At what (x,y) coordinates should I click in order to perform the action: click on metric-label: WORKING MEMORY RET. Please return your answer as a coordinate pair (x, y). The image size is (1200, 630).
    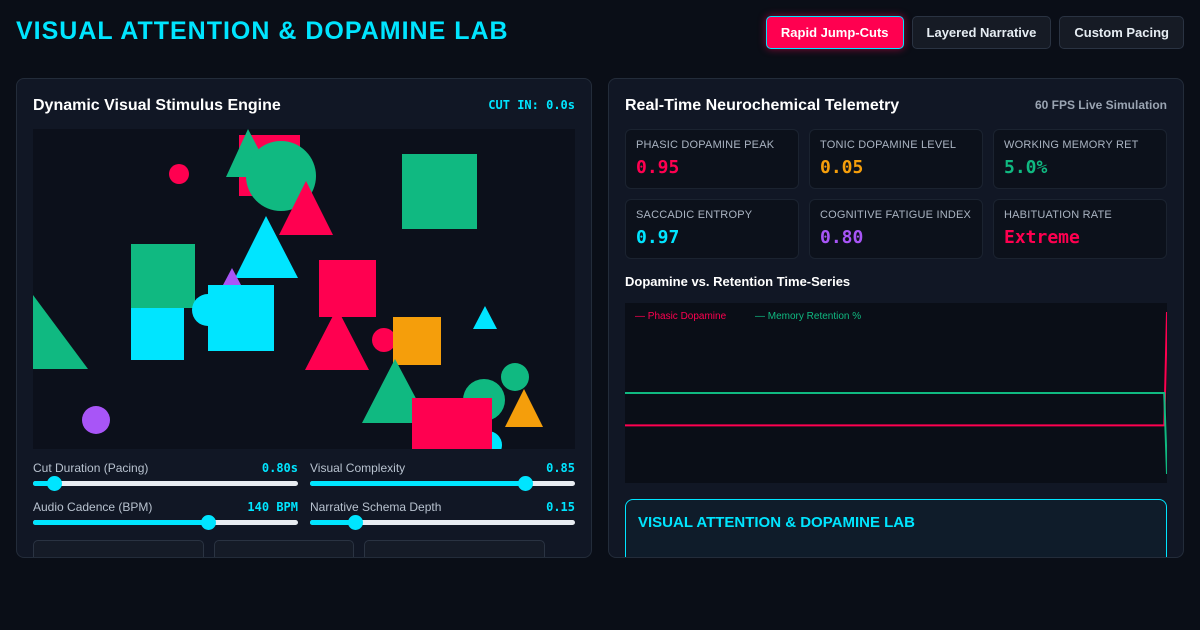
    Looking at the image, I should click on (1071, 145).